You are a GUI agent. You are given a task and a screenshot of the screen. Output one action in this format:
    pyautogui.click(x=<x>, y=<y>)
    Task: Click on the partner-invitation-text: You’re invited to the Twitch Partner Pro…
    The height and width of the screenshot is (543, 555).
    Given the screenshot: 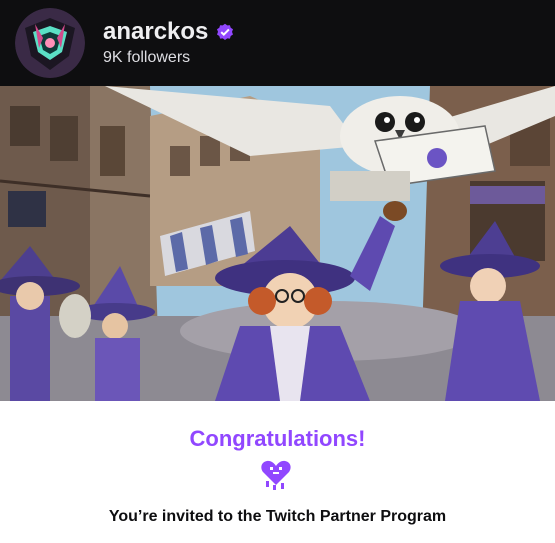 What is the action you would take?
    pyautogui.click(x=277, y=516)
    